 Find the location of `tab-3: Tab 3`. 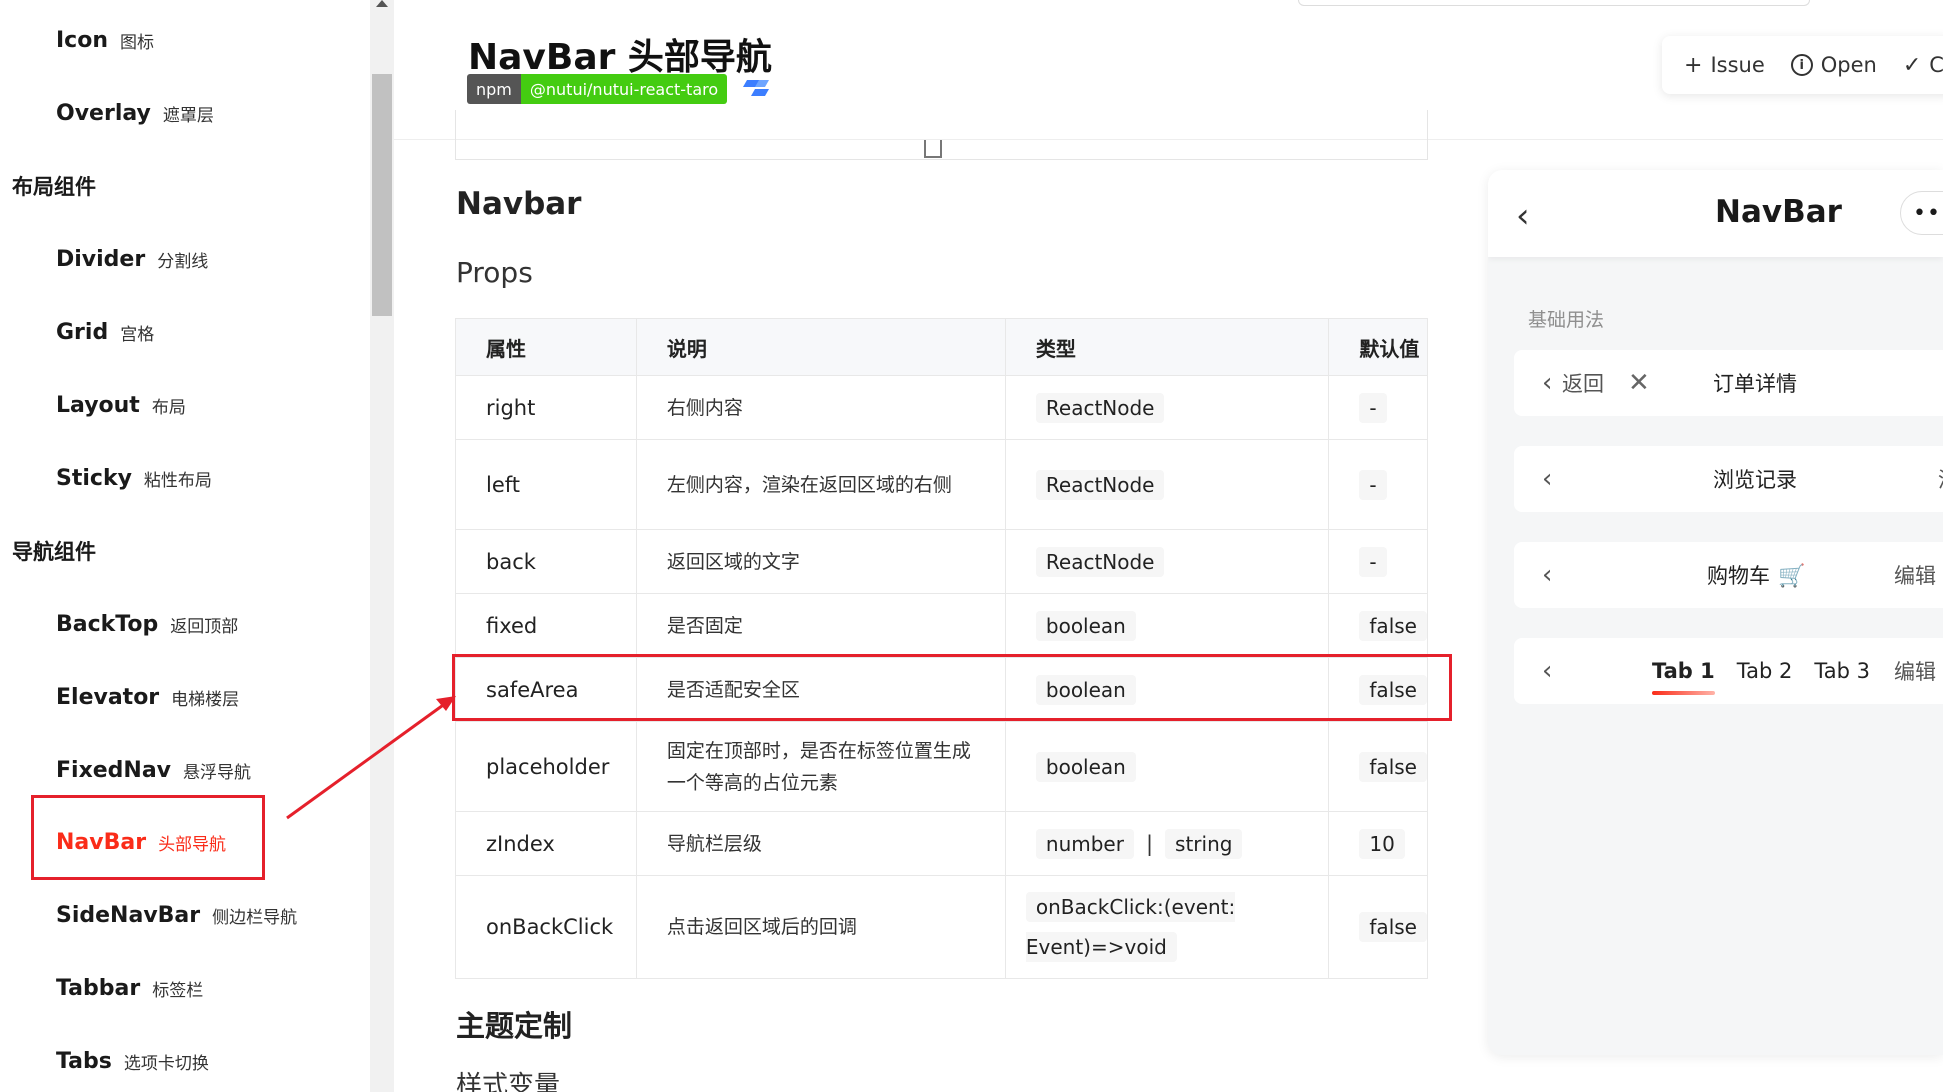

tab-3: Tab 3 is located at coordinates (1842, 671).